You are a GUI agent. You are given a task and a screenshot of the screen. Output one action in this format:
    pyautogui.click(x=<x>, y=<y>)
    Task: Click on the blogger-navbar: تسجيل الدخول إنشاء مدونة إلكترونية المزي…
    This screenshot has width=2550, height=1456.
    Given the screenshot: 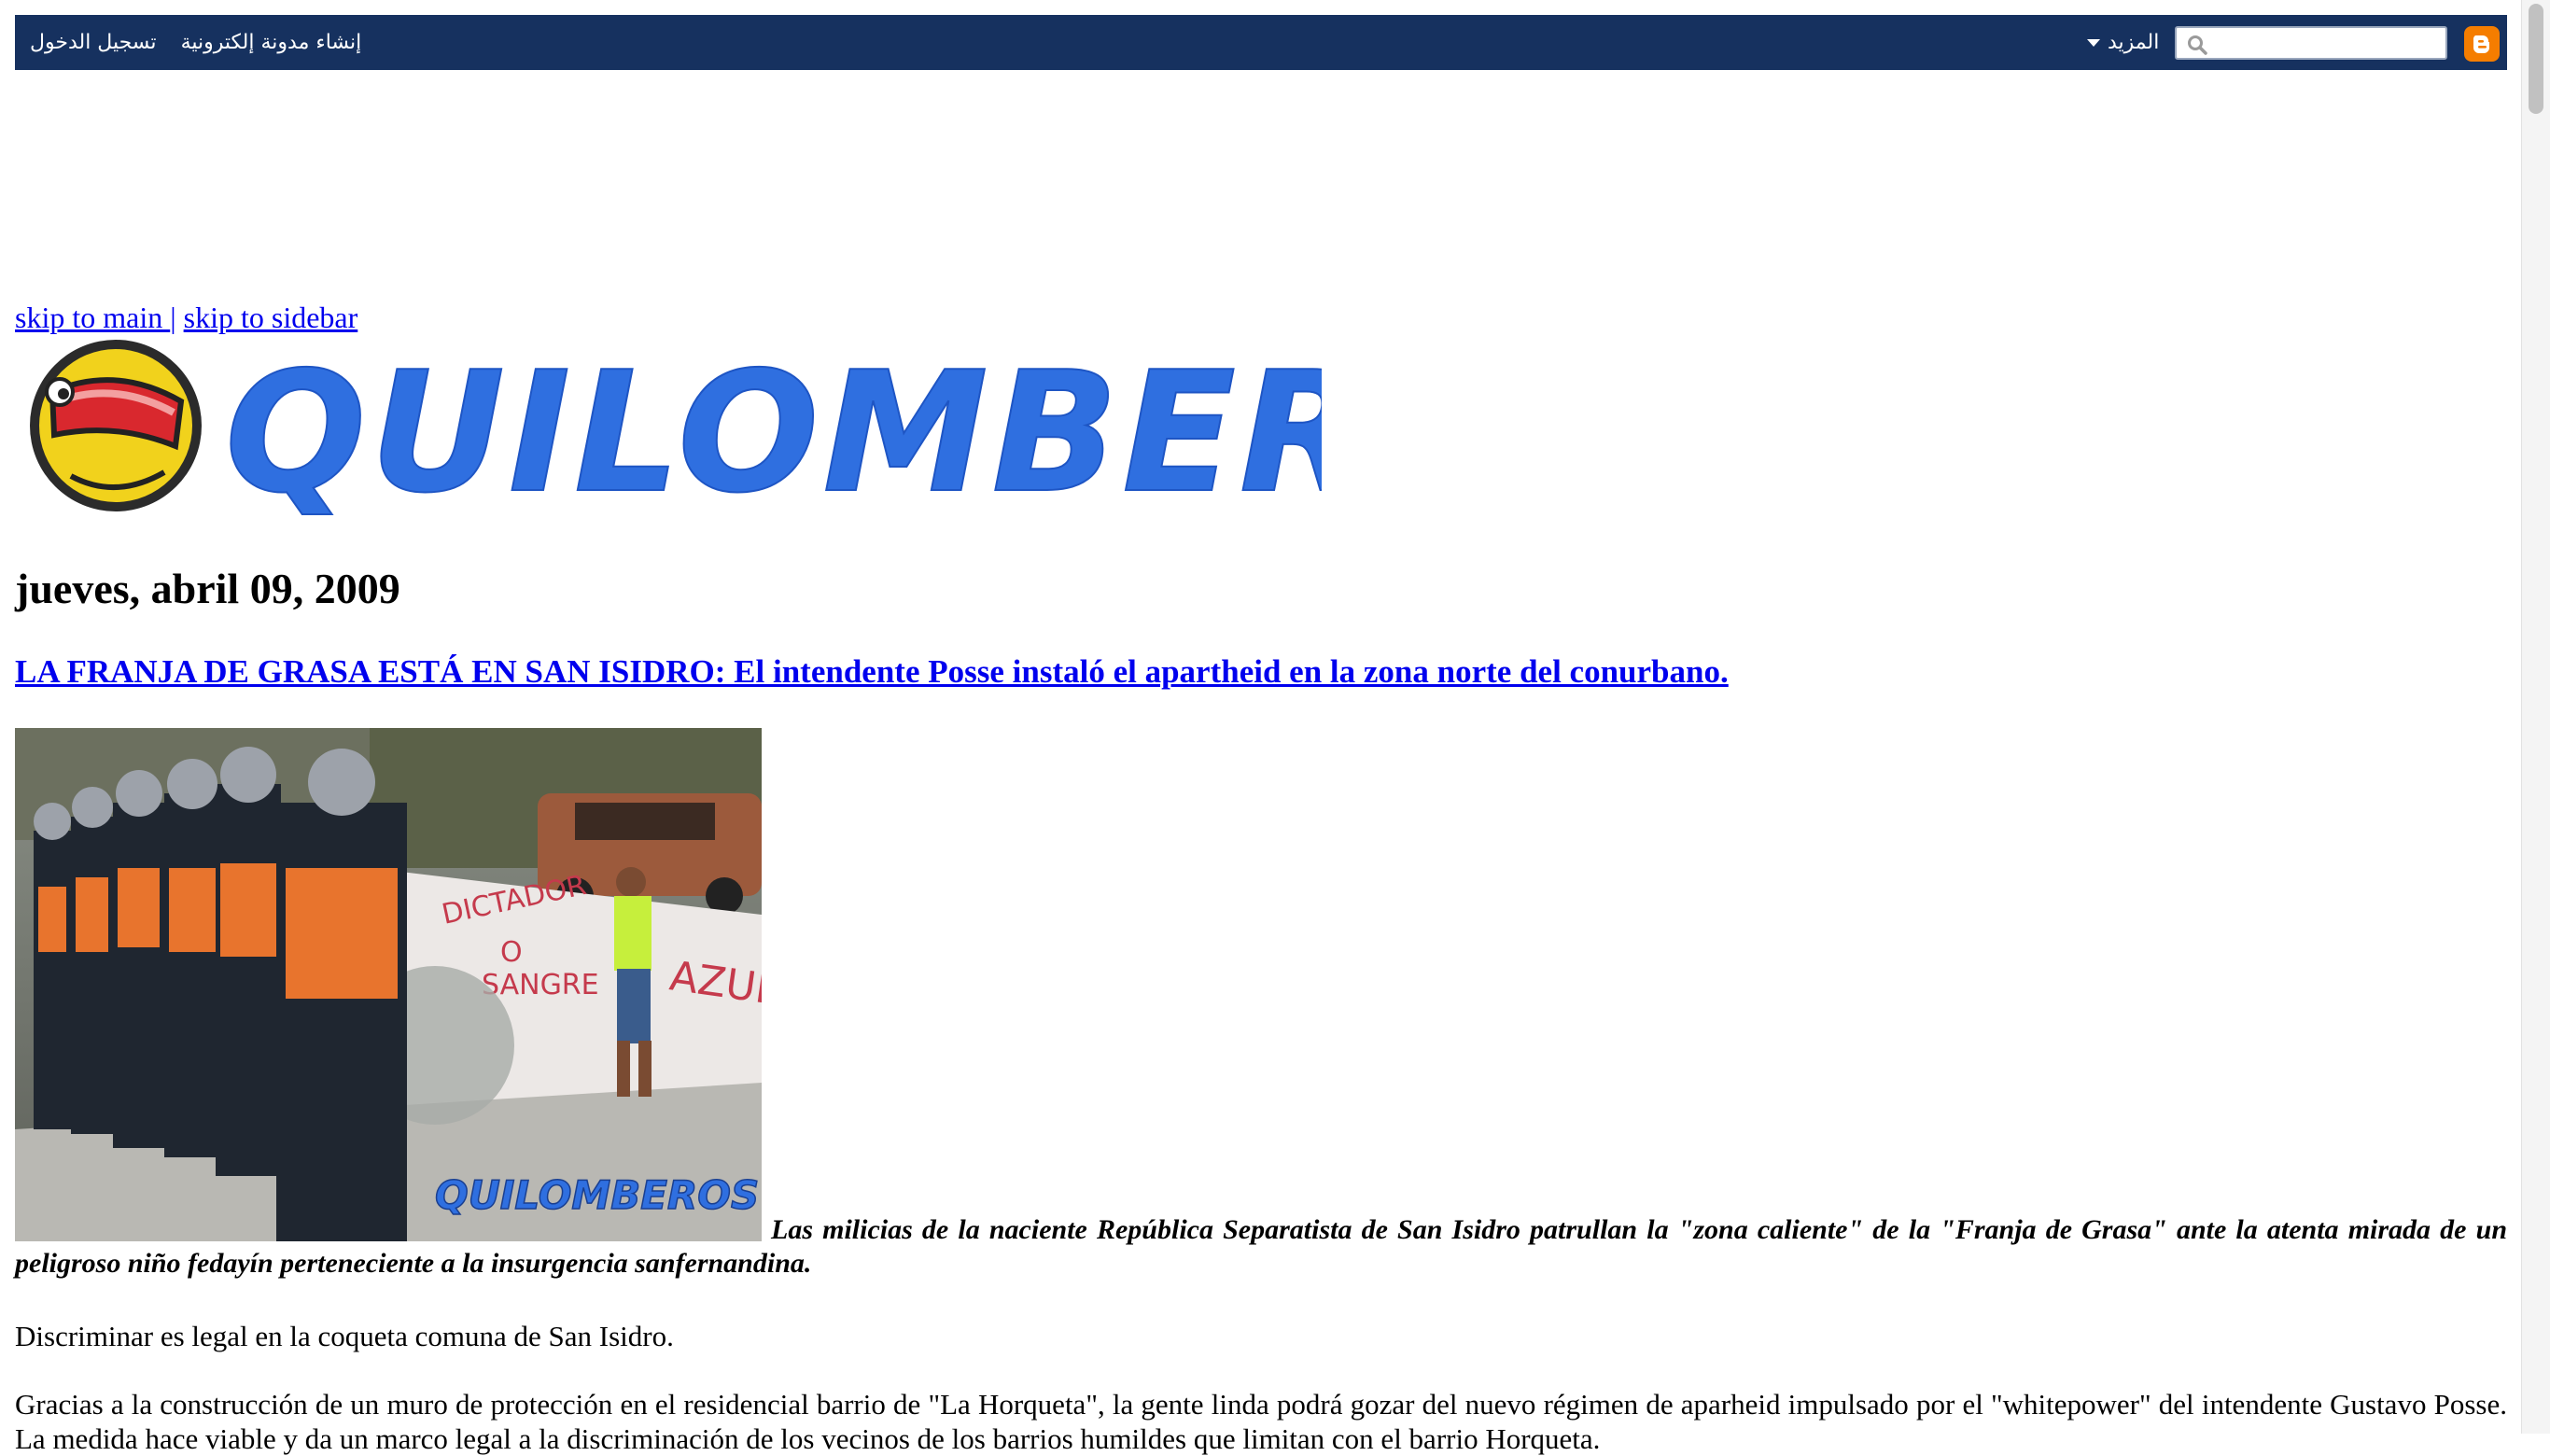 What is the action you would take?
    pyautogui.click(x=1261, y=42)
    